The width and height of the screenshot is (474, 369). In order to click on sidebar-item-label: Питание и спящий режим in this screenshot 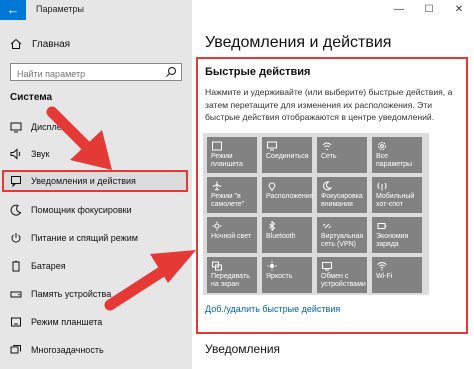, I will do `click(84, 238)`.